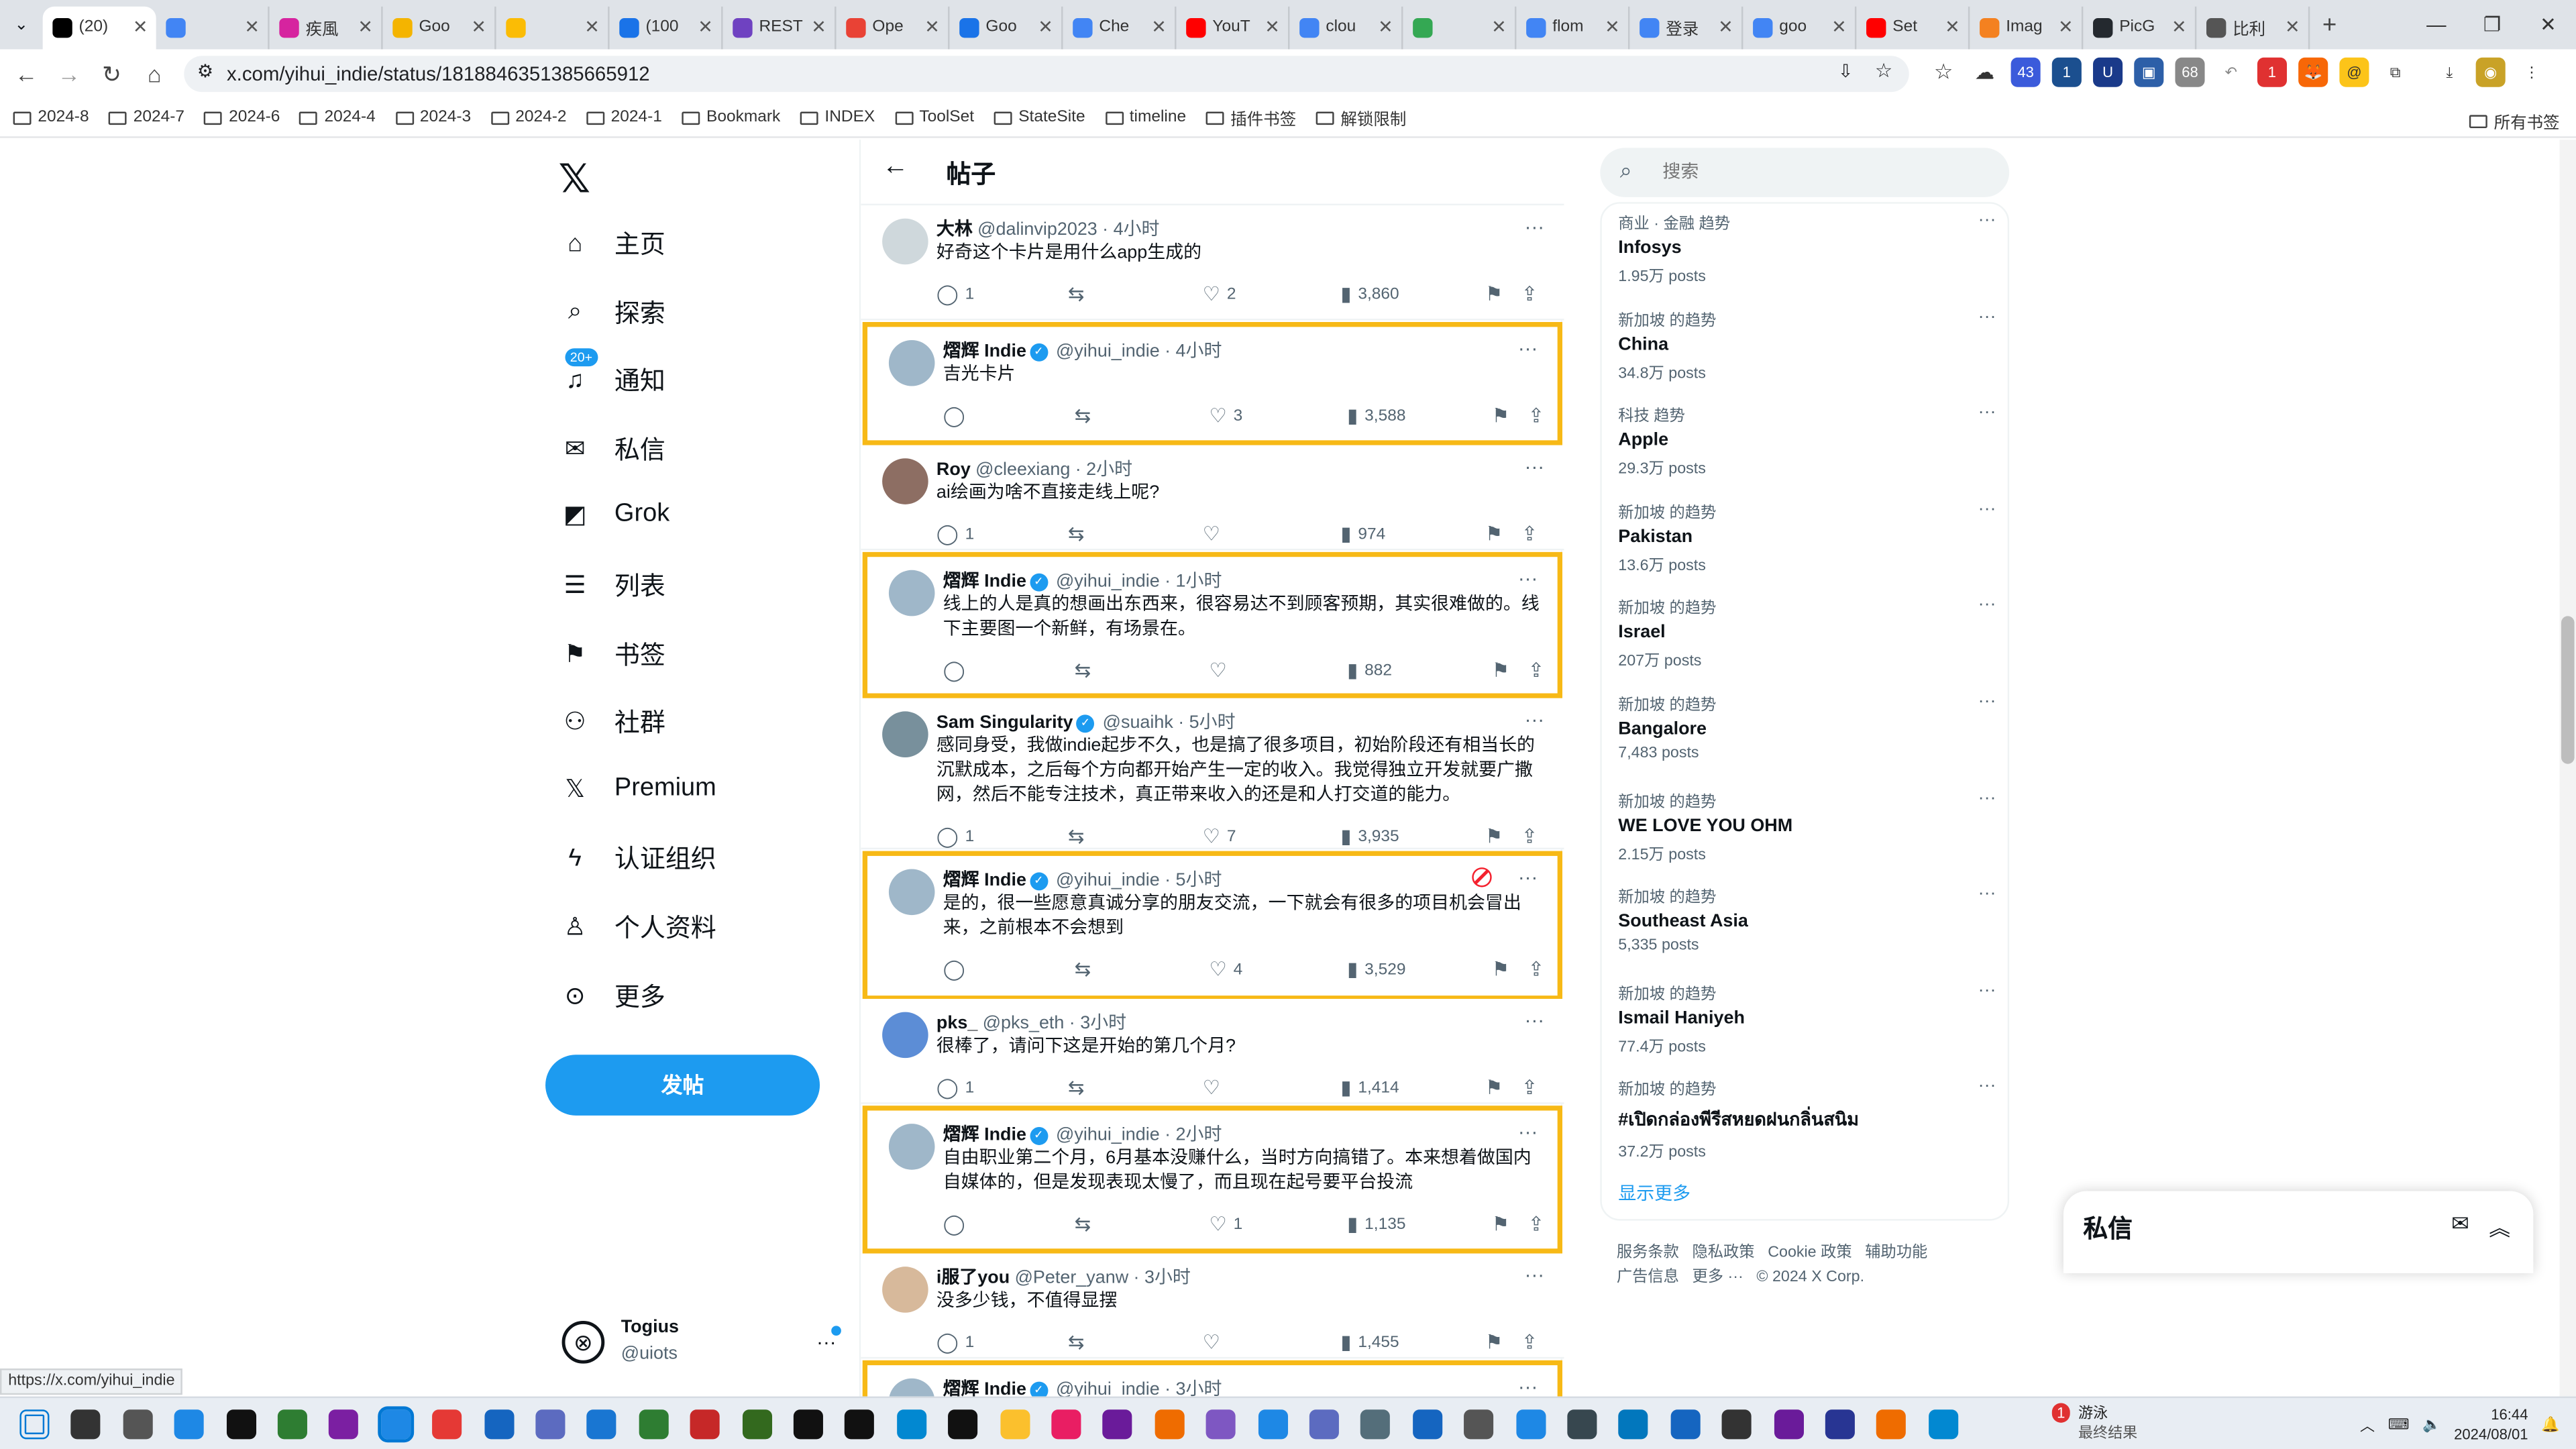  I want to click on footer-link: 更多 ···, so click(1718, 1278).